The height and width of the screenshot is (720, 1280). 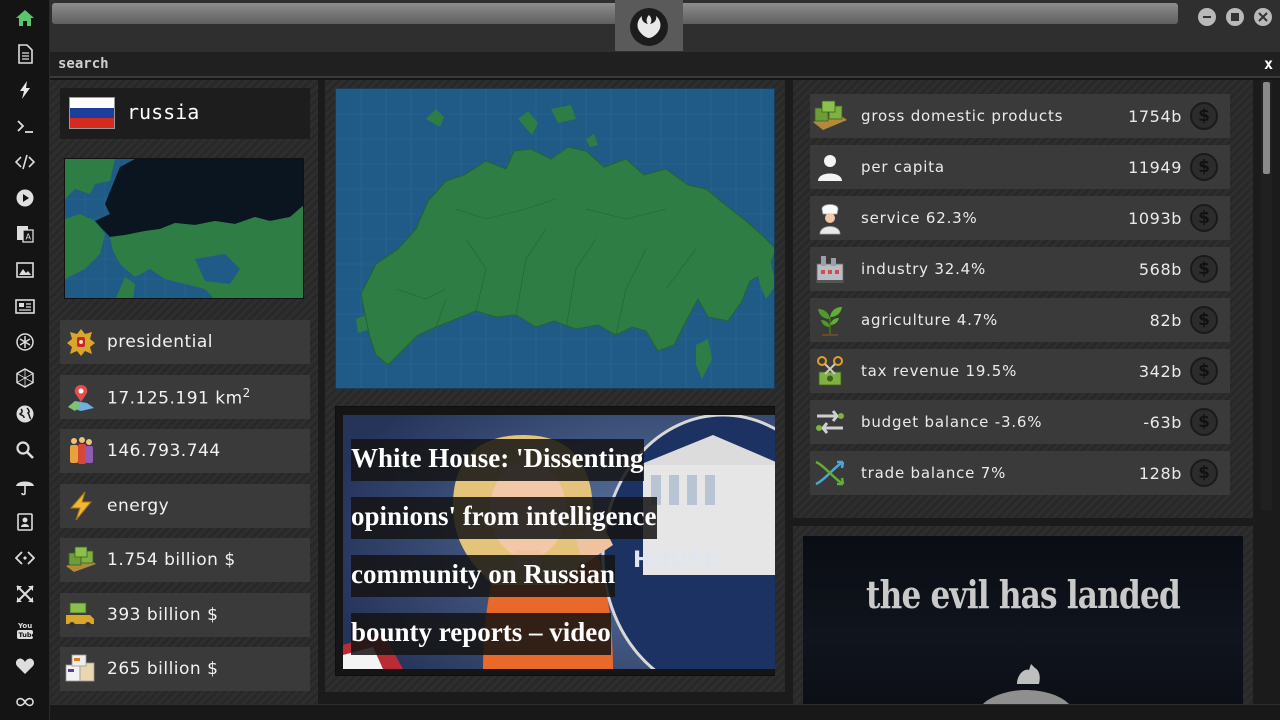 I want to click on export-truck-icon, so click(x=81, y=615).